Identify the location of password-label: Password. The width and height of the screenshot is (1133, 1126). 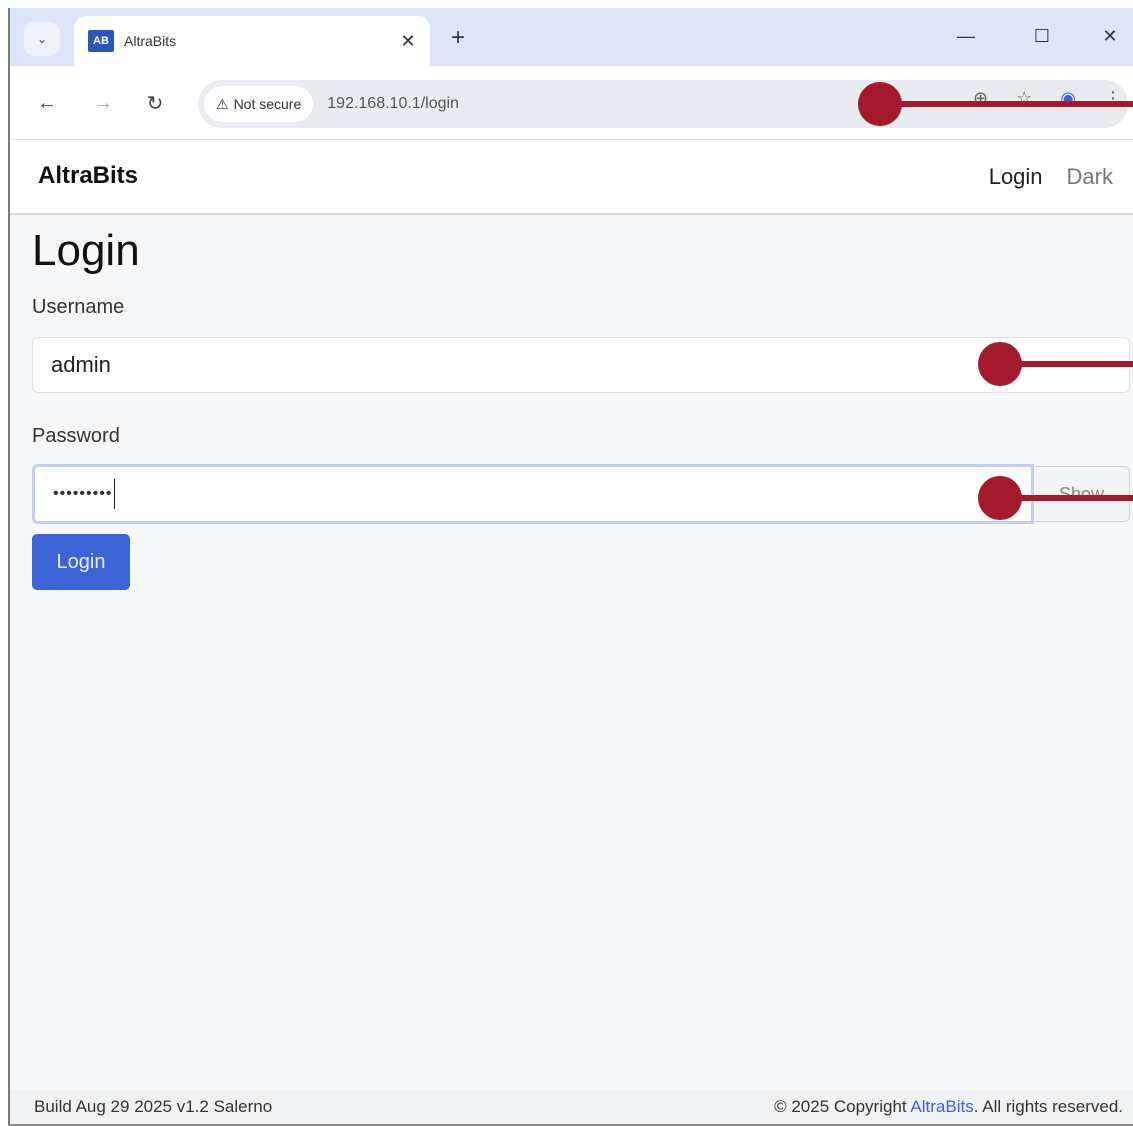
(76, 436).